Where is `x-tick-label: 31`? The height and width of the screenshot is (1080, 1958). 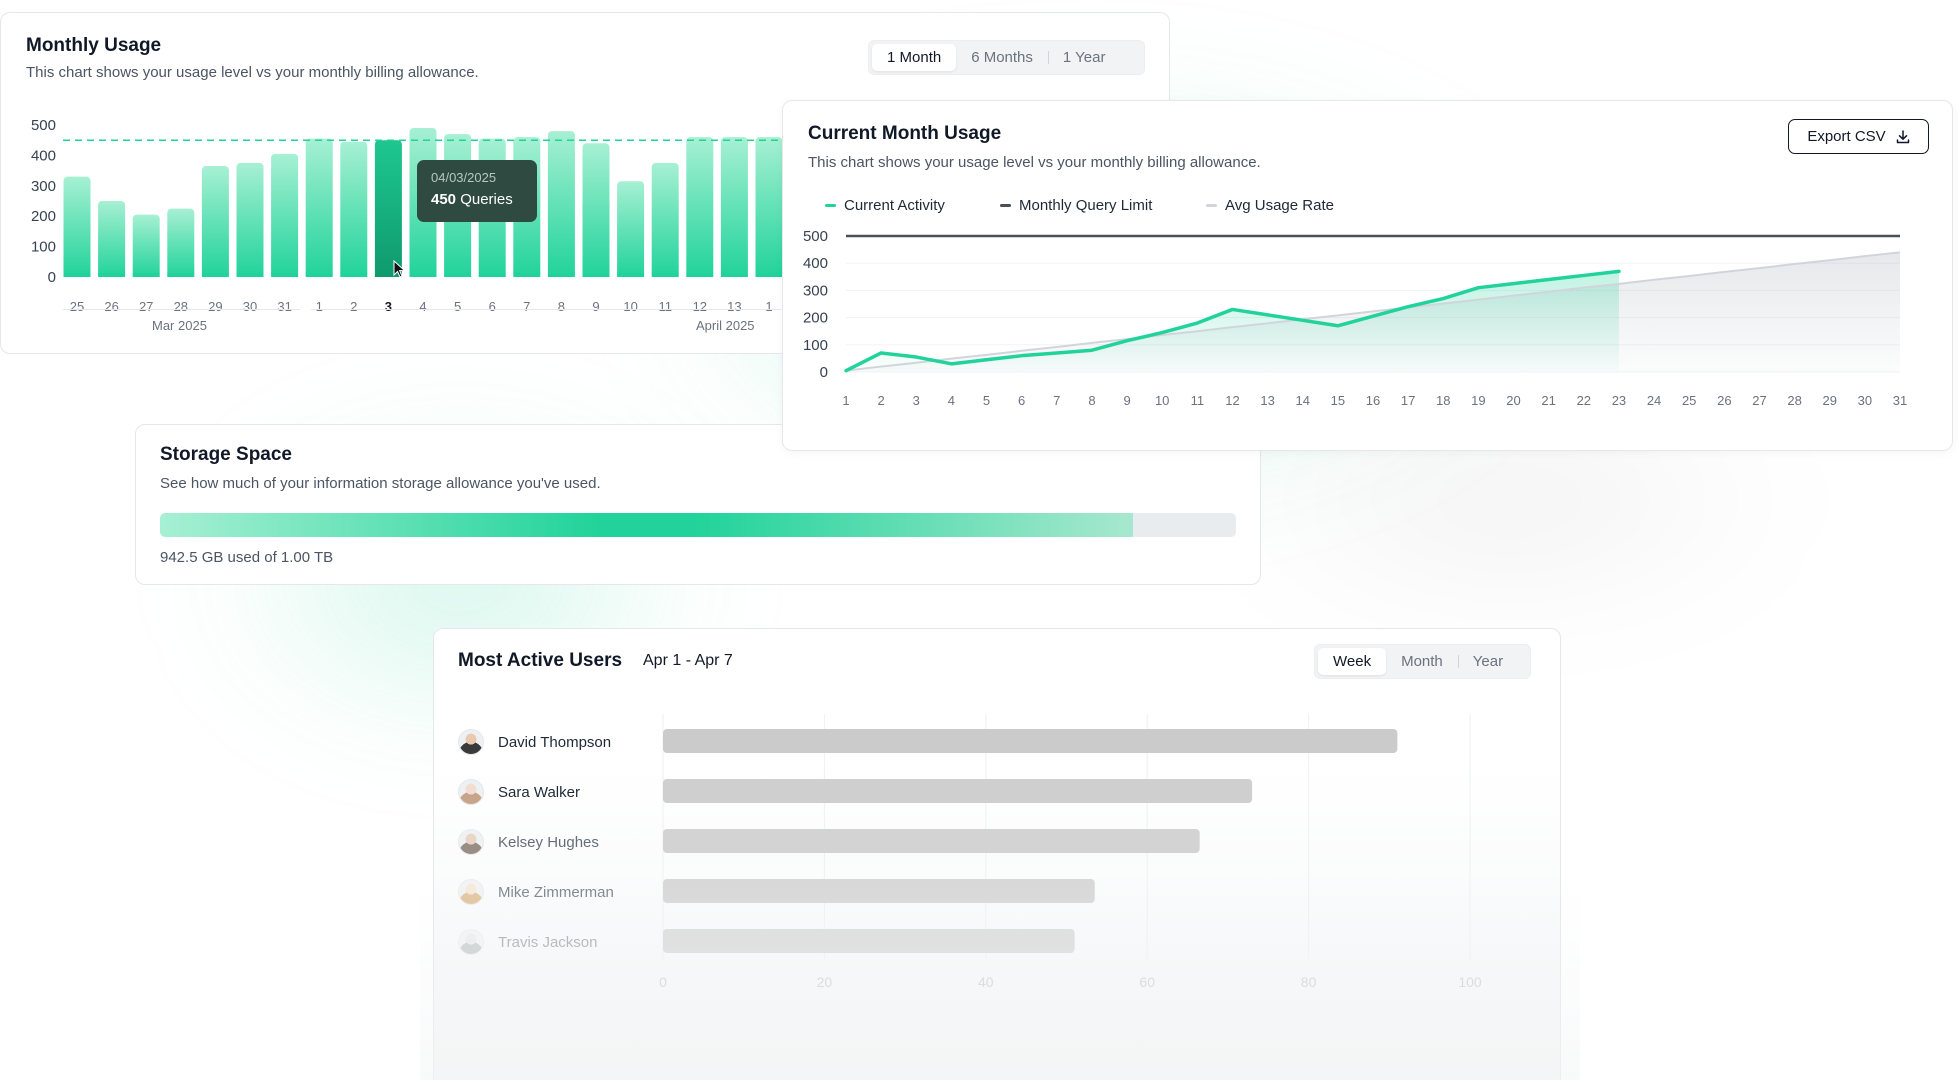 x-tick-label: 31 is located at coordinates (284, 306).